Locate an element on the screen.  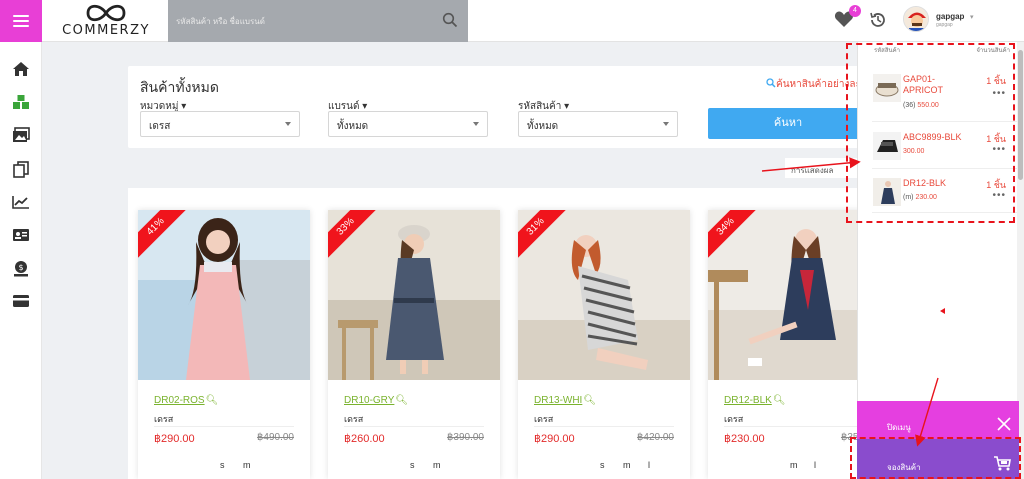
boxes-icon is located at coordinates (21, 102).